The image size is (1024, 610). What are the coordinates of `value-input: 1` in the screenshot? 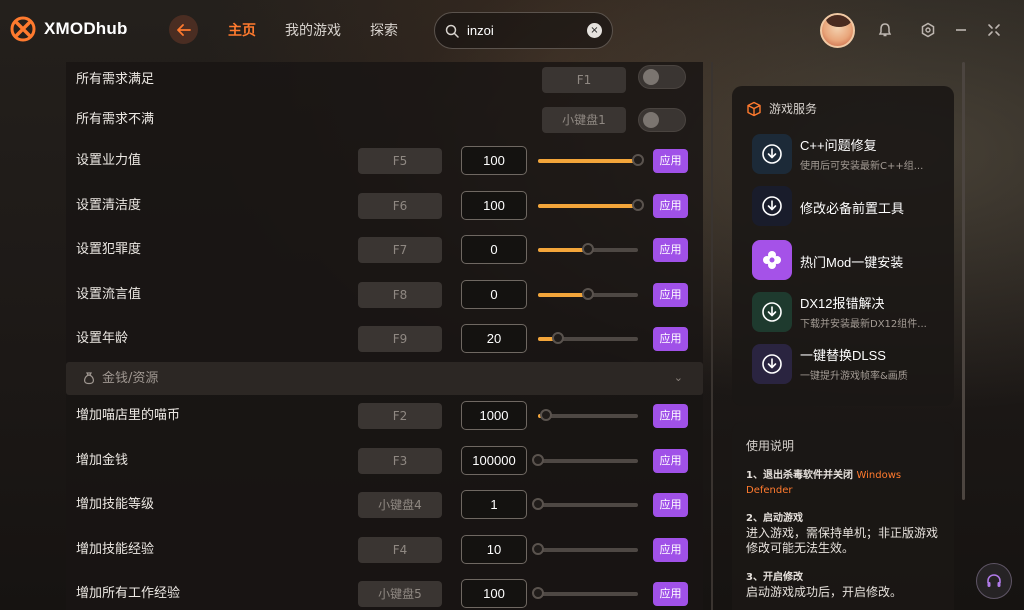 It's located at (494, 505).